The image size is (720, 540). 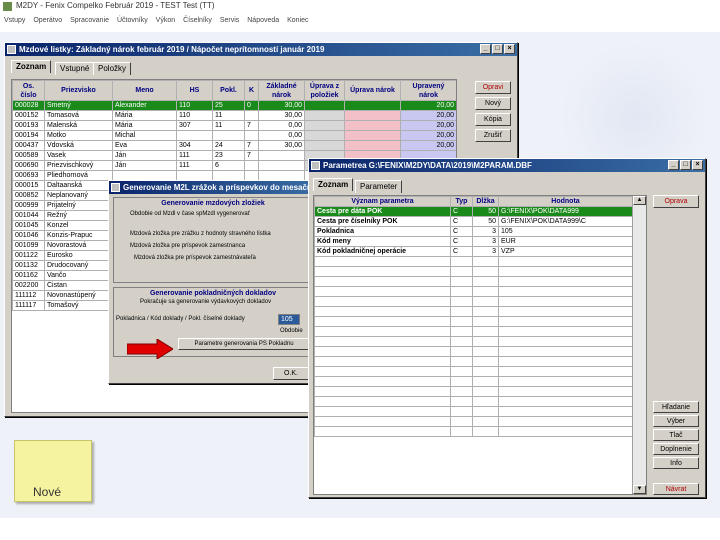 I want to click on col-header: Os. číslo, so click(x=28, y=90).